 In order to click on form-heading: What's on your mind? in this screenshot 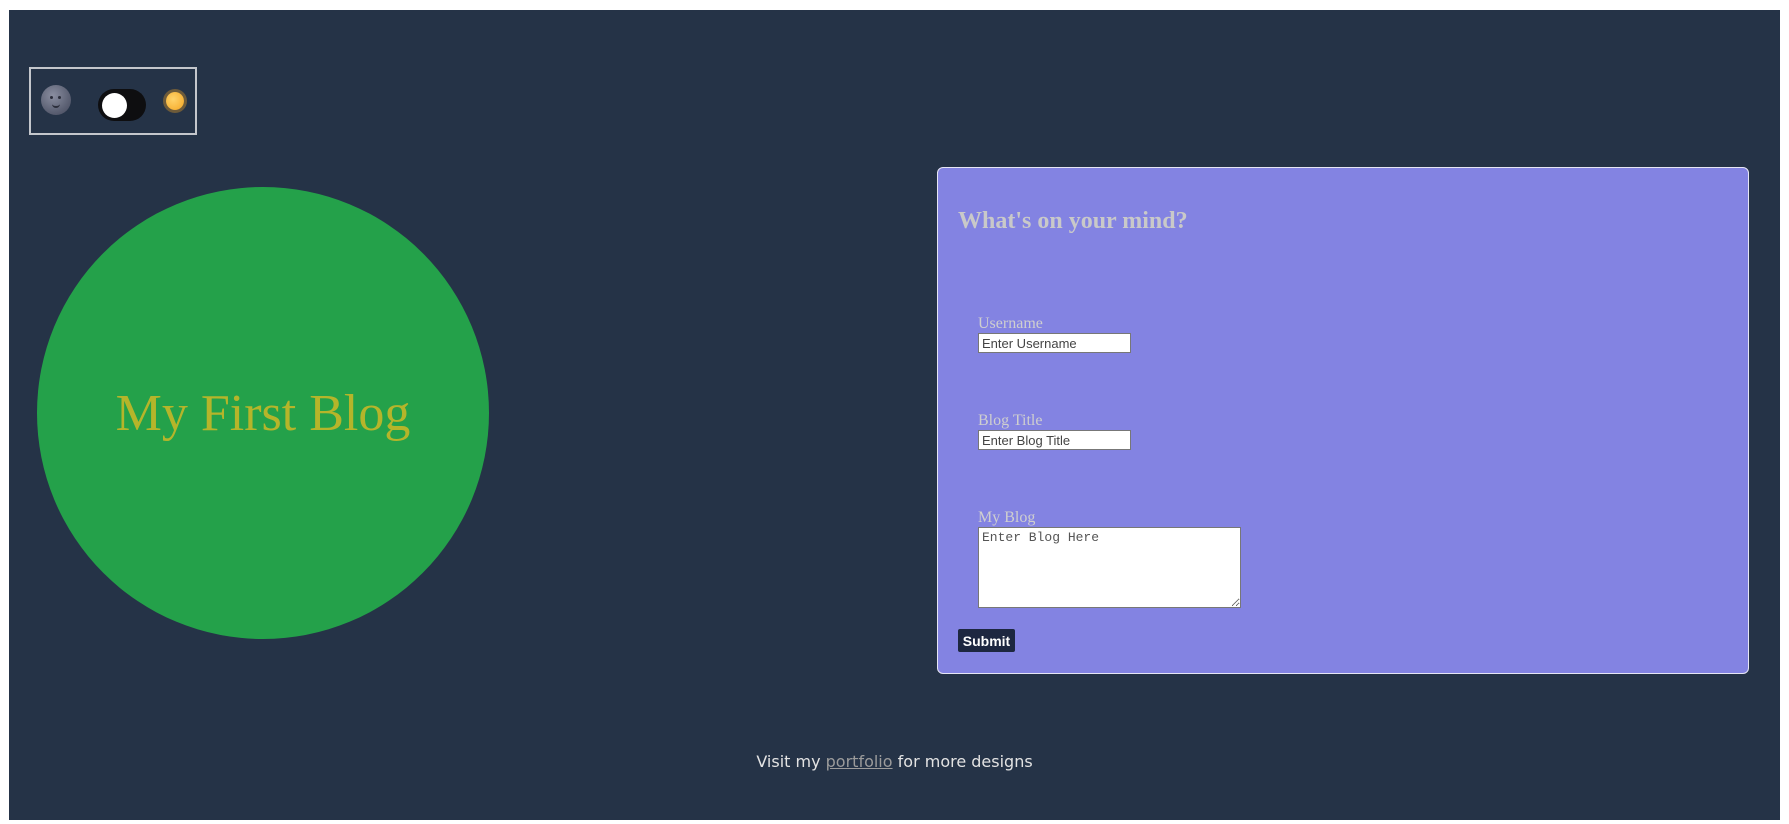, I will do `click(1073, 221)`.